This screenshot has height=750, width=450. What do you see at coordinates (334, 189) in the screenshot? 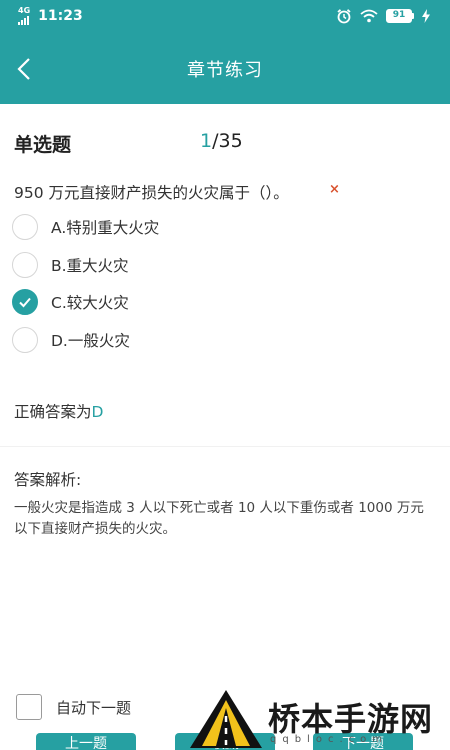
I see `wrong-icon: ×` at bounding box center [334, 189].